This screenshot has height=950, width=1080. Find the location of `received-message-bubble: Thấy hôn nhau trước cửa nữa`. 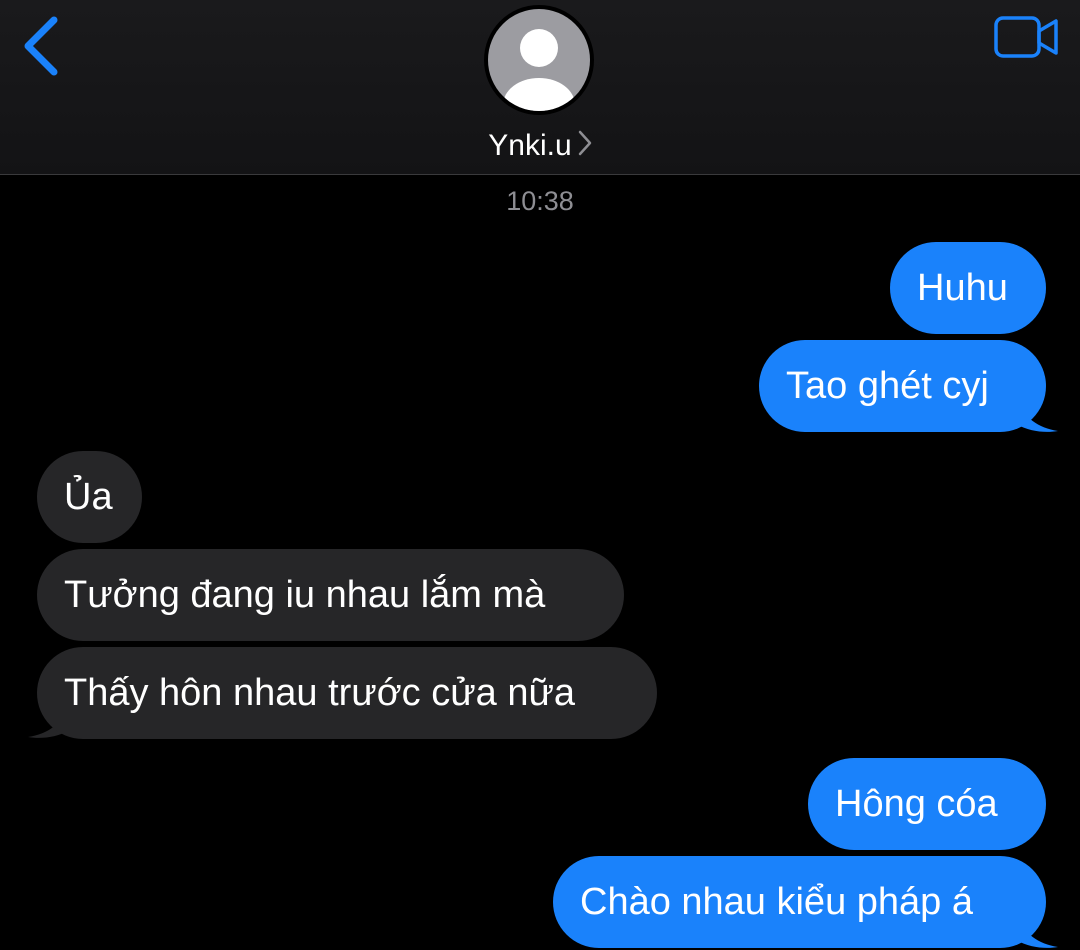

received-message-bubble: Thấy hôn nhau trước cửa nữa is located at coordinates (347, 693).